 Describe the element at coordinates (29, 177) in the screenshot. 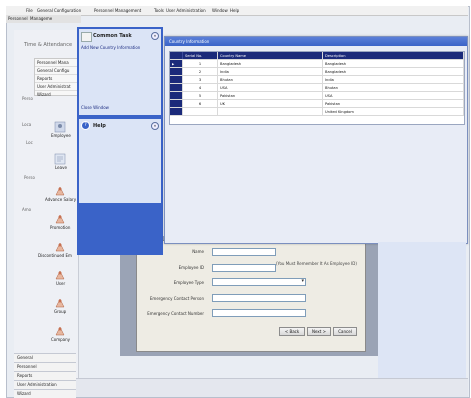

I see `side-label-perso-2: Perso` at that location.